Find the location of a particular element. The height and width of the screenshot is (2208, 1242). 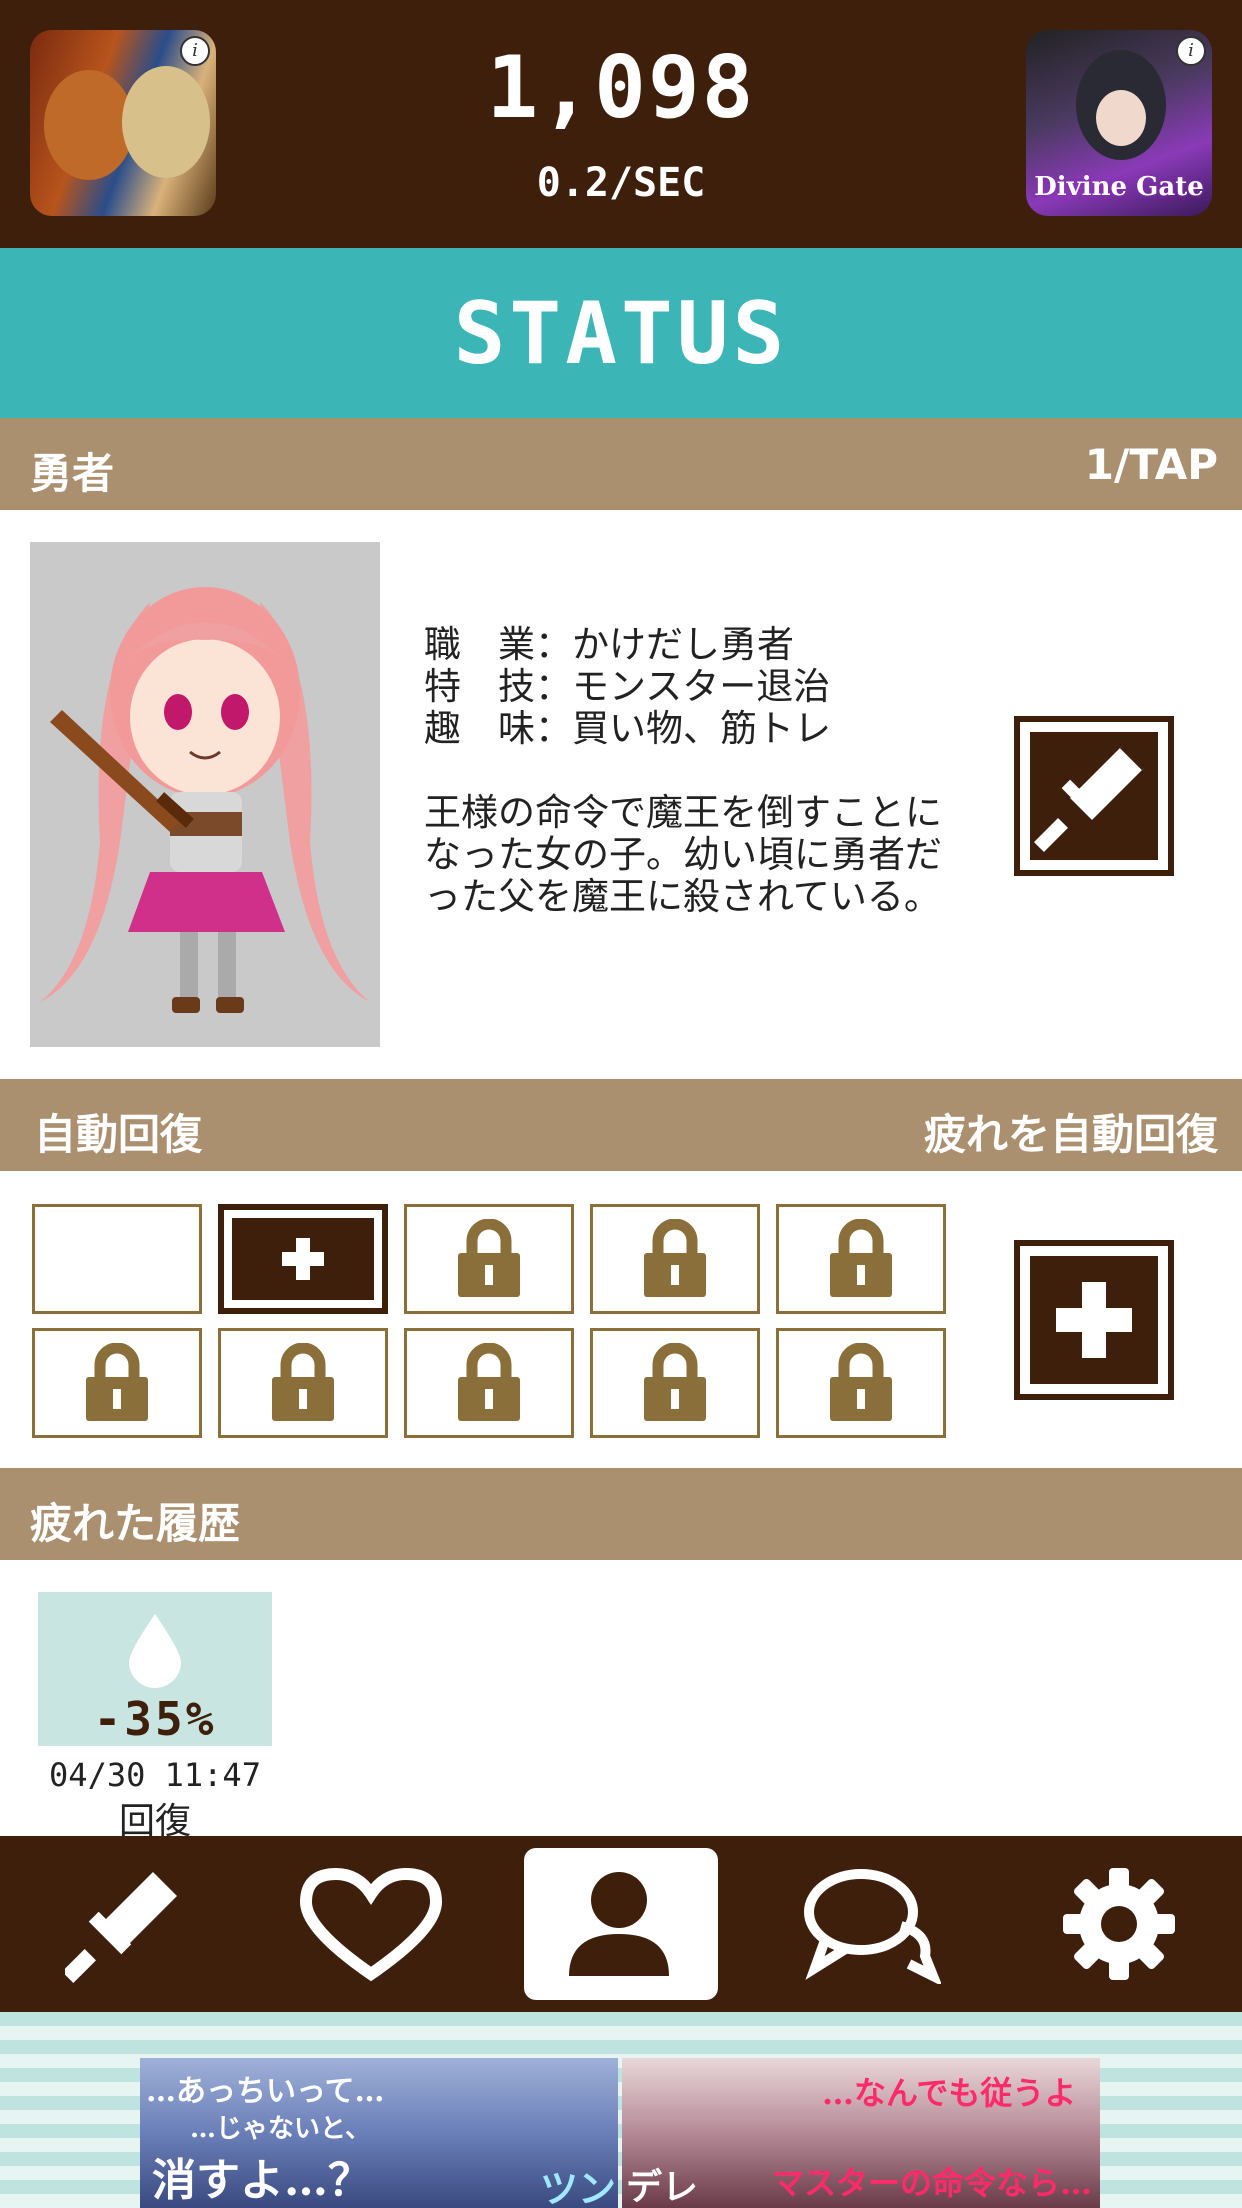

gear-icon is located at coordinates (1119, 1924).